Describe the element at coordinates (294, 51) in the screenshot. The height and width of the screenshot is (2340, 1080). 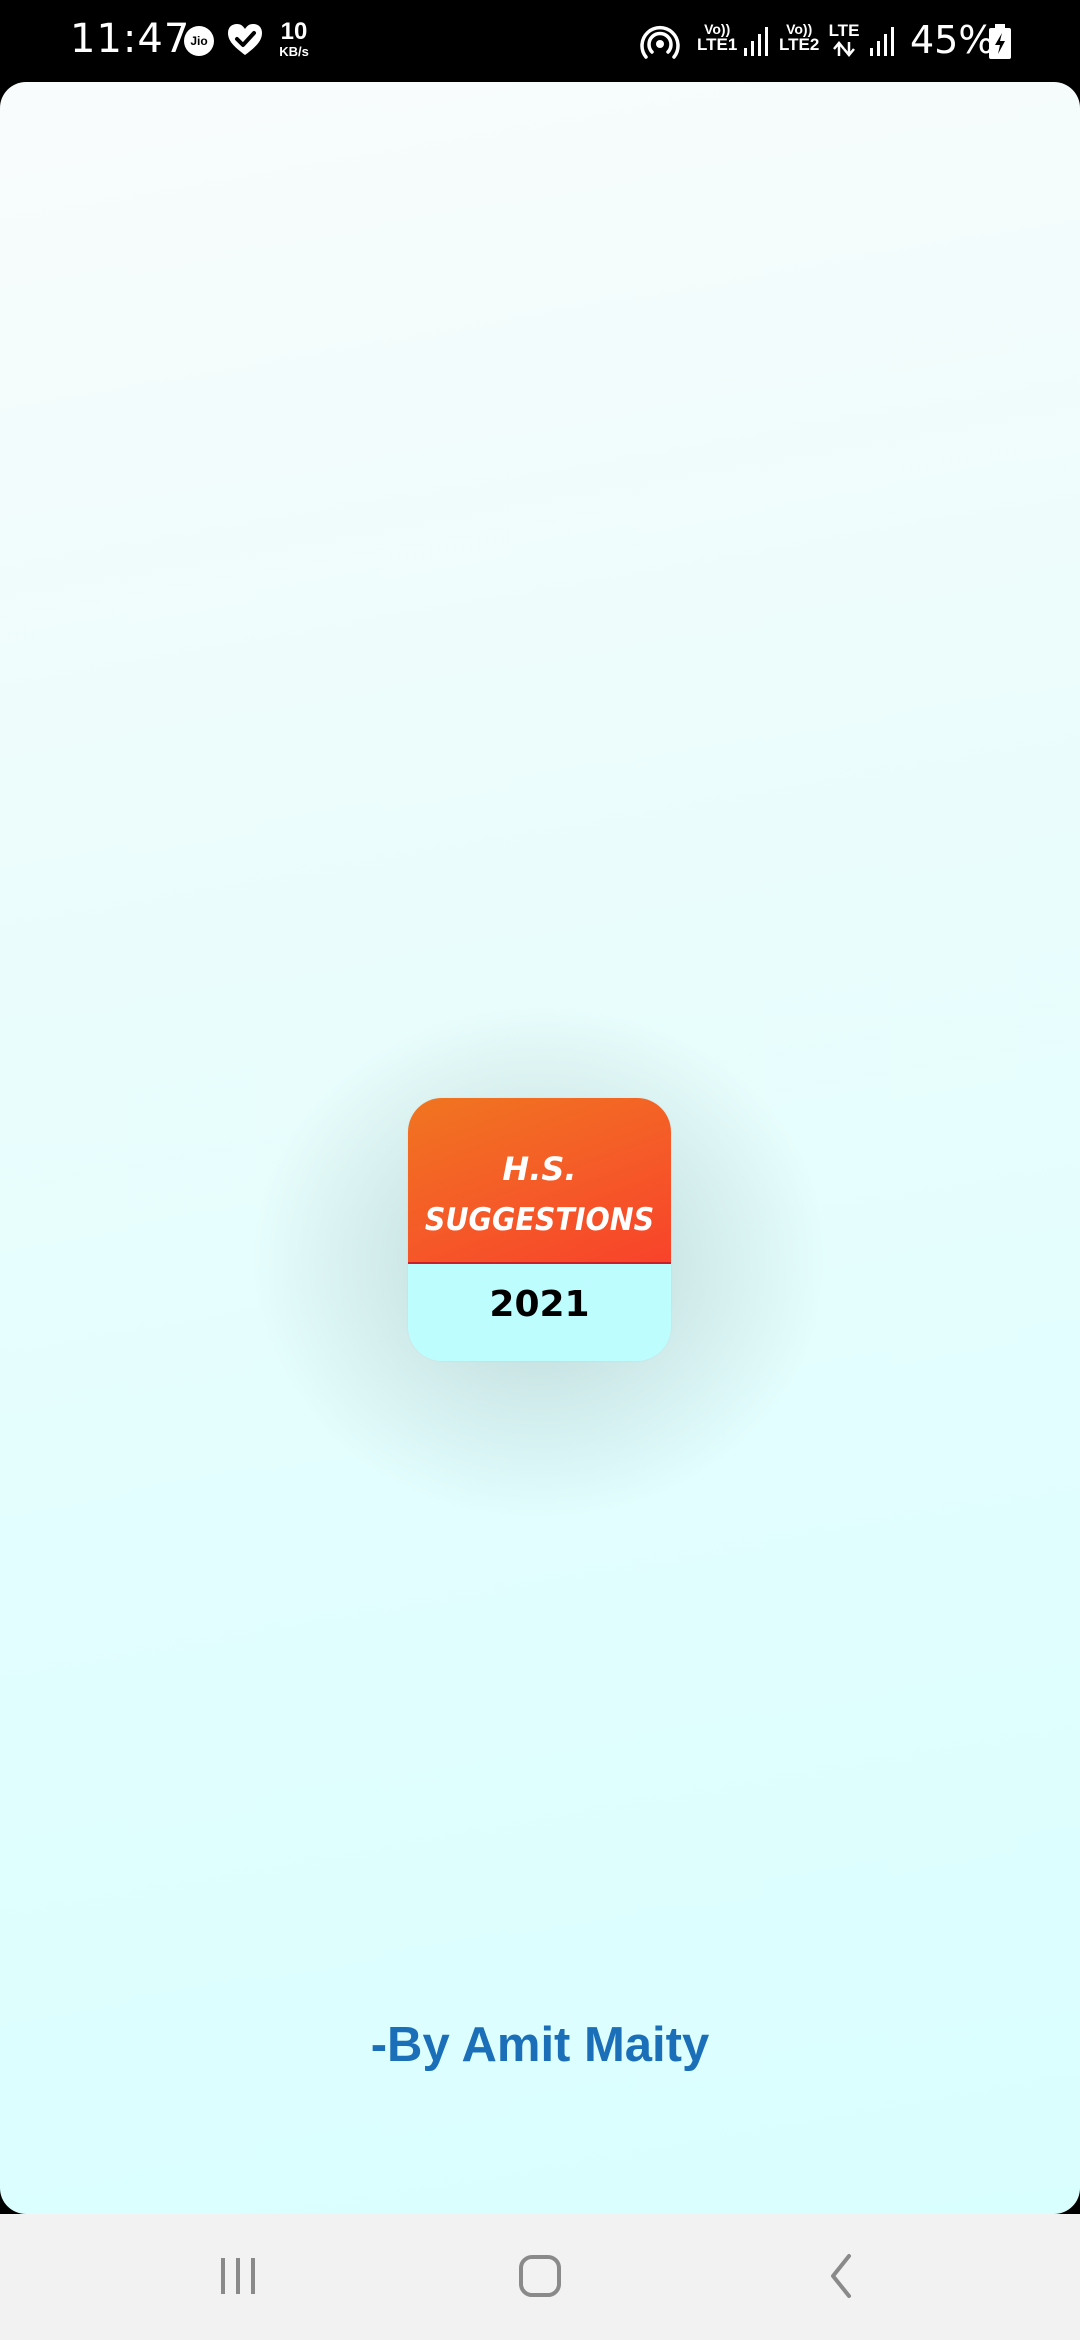
I see `net-speed-unit: KB/s` at that location.